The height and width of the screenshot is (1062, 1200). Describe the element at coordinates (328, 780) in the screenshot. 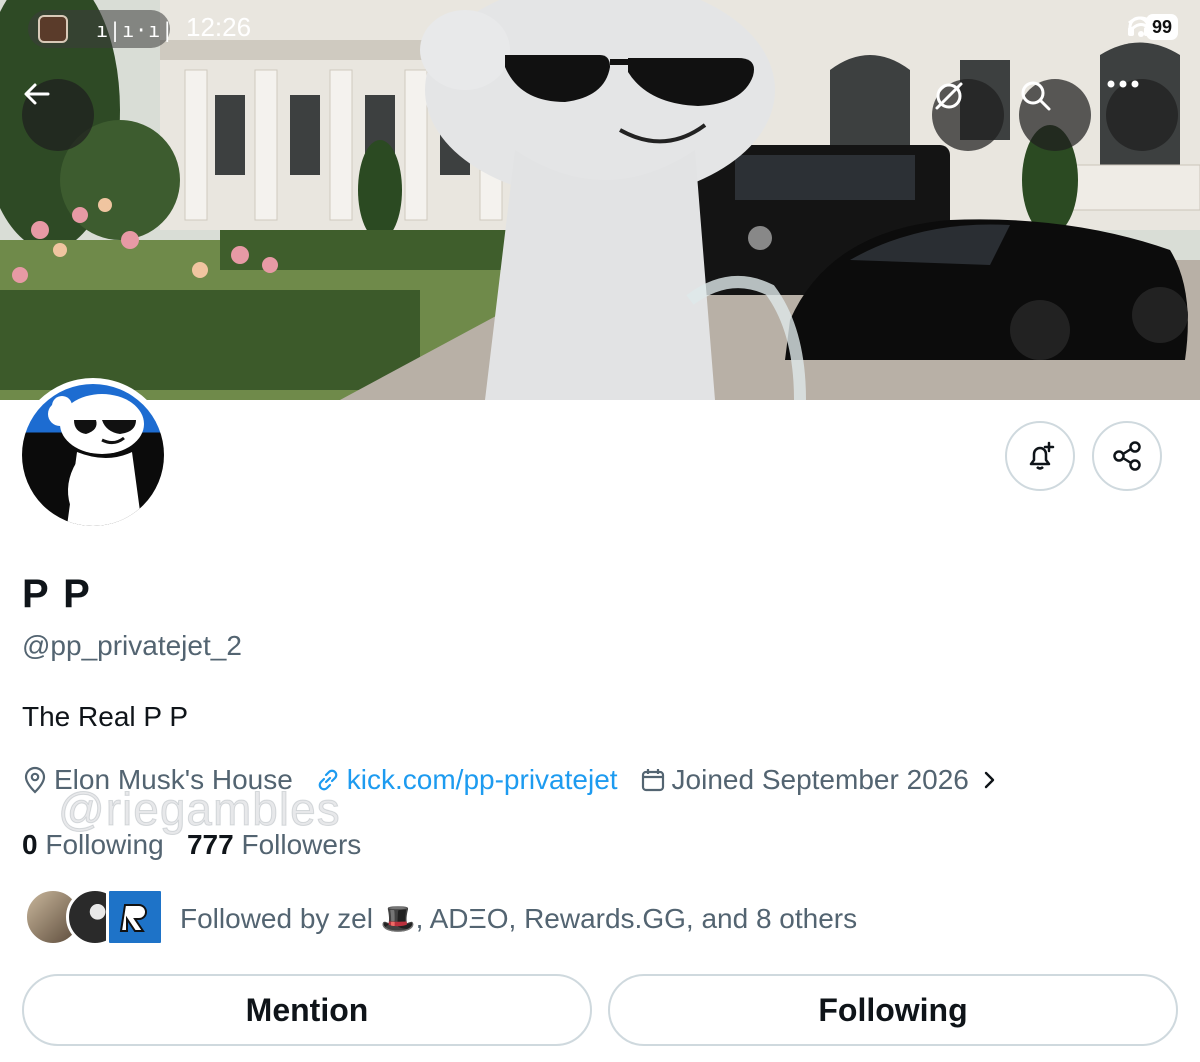

I see `link-icon` at that location.